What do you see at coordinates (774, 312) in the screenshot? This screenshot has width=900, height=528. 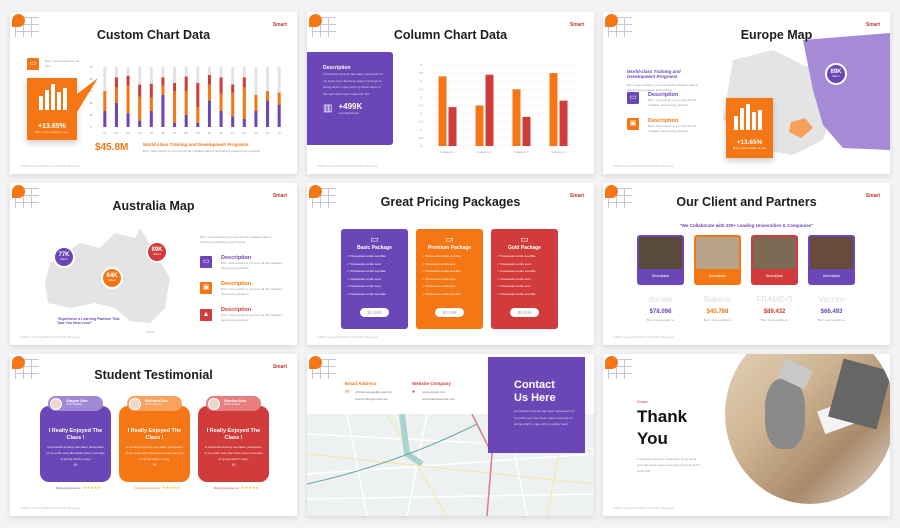 I see `partner-amount: $89.432` at bounding box center [774, 312].